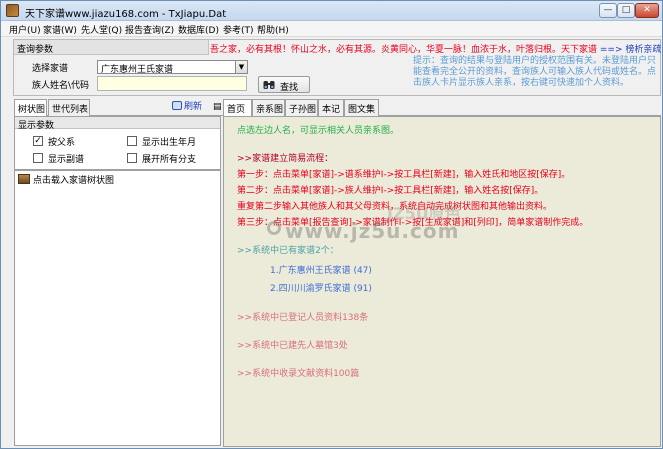 The image size is (663, 449). I want to click on family-link-1: 1.广东惠州王氏家谱 (47), so click(321, 269).